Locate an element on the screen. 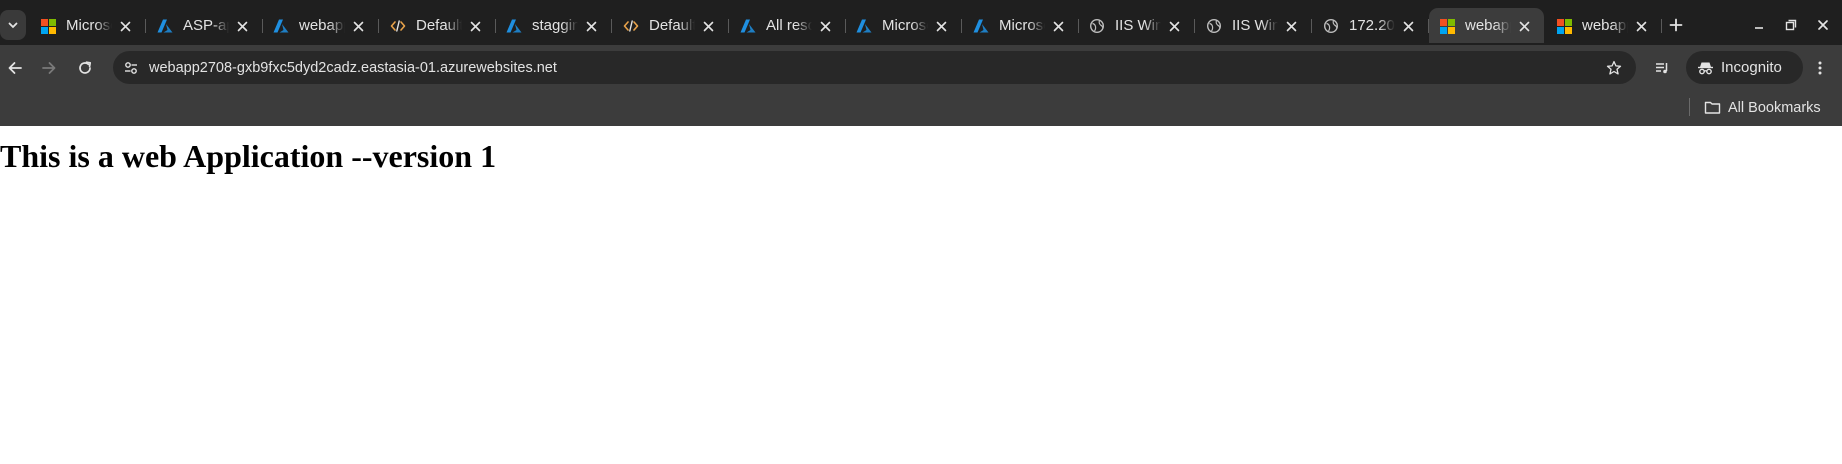  forward-button is located at coordinates (49, 68).